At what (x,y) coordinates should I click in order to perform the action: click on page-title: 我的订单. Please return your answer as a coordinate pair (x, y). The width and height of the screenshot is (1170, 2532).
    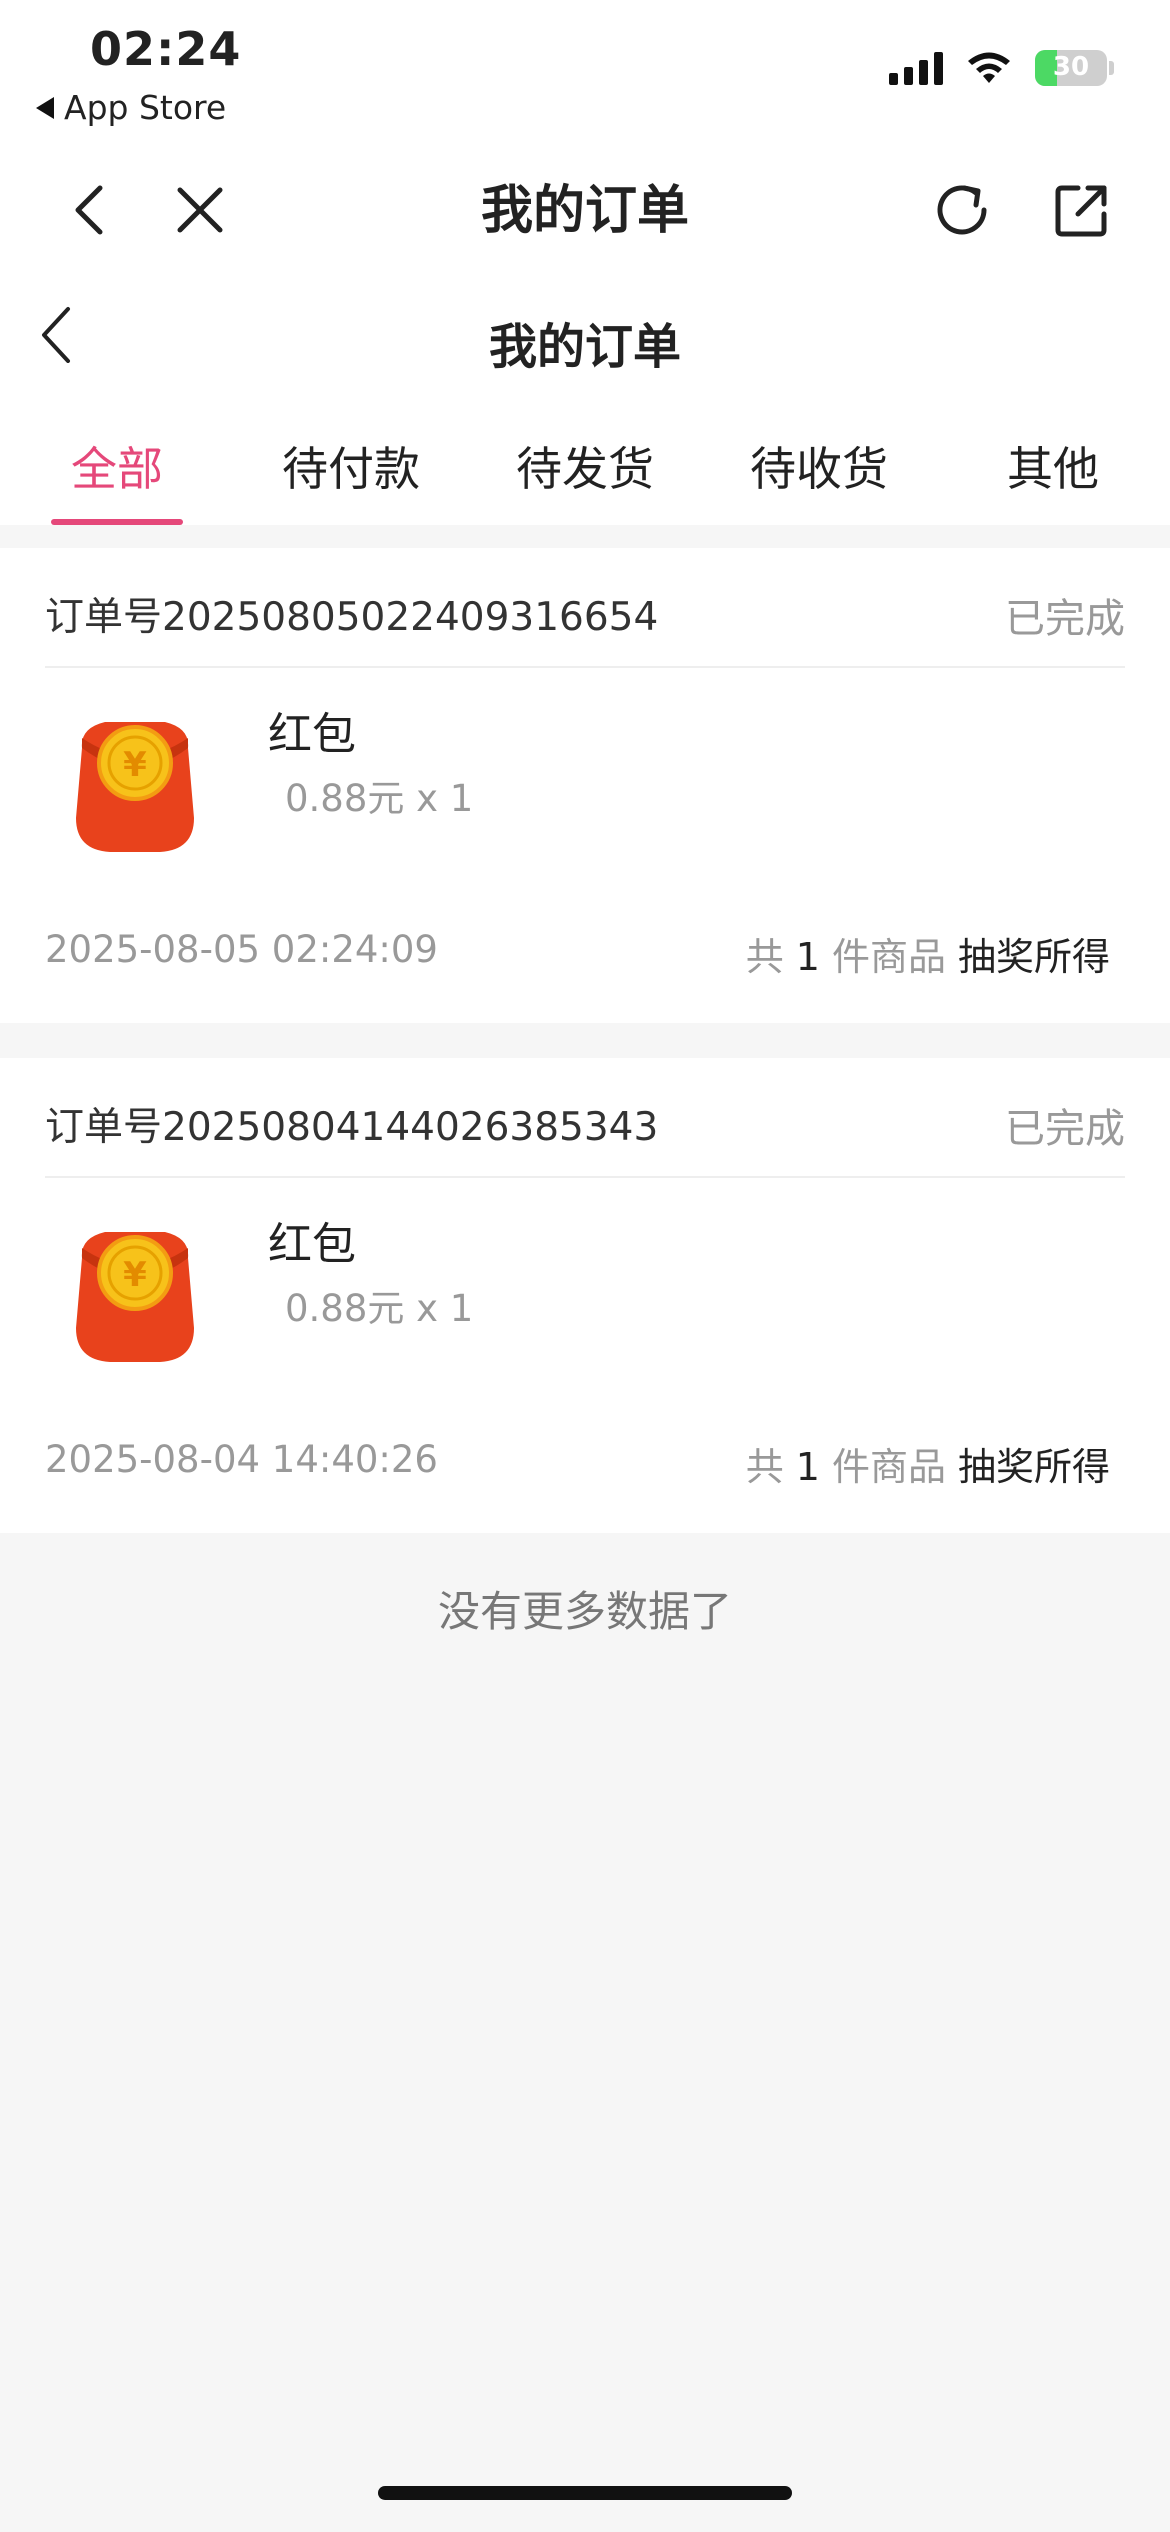
    Looking at the image, I should click on (584, 347).